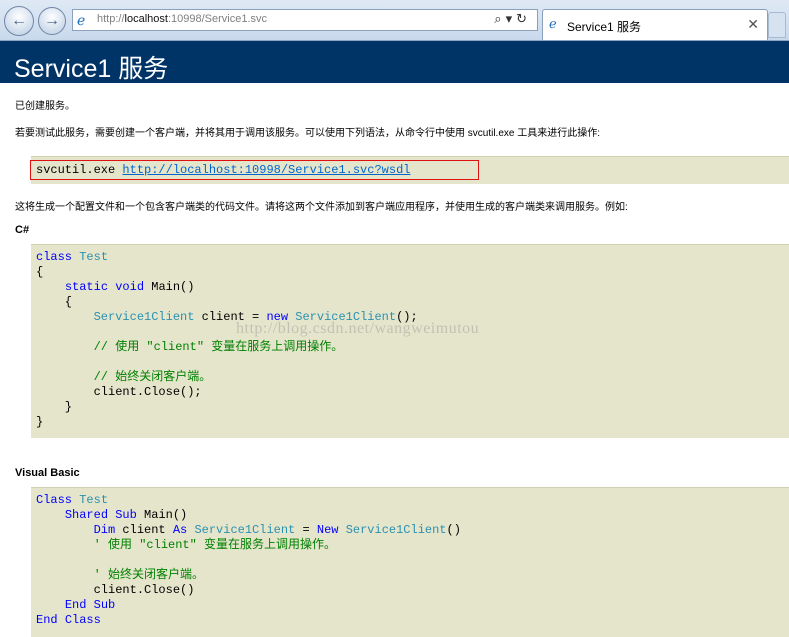  I want to click on ie-tab-icon: ℯ, so click(553, 23).